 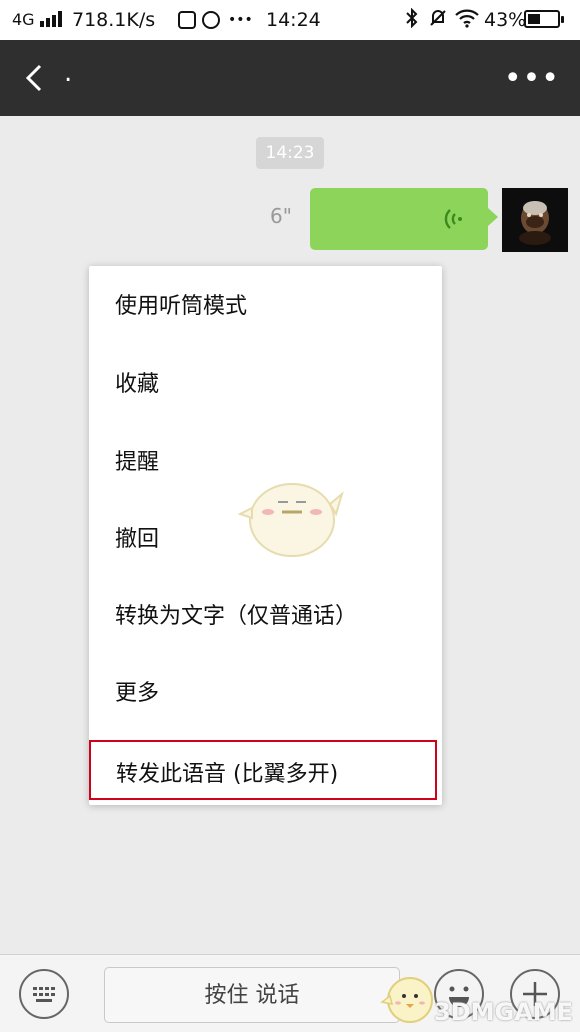 What do you see at coordinates (49, 20) in the screenshot?
I see `signal-icon` at bounding box center [49, 20].